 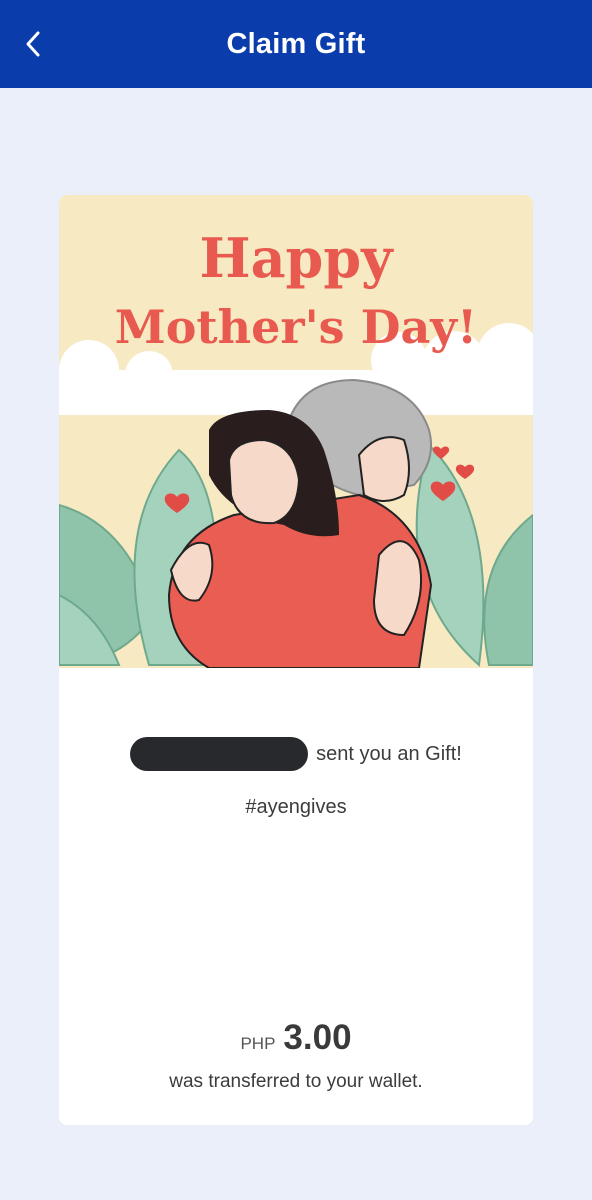 What do you see at coordinates (258, 1043) in the screenshot?
I see `currency-label: PHP` at bounding box center [258, 1043].